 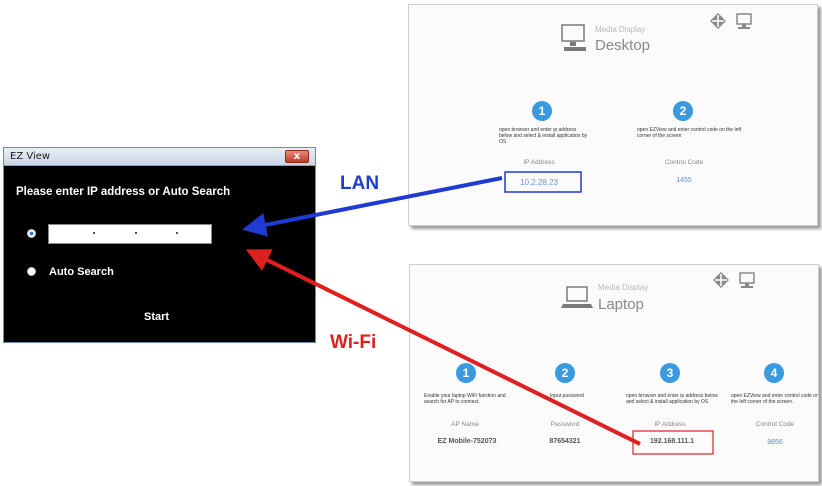 What do you see at coordinates (81, 272) in the screenshot?
I see `auto-search-label: Auto Search` at bounding box center [81, 272].